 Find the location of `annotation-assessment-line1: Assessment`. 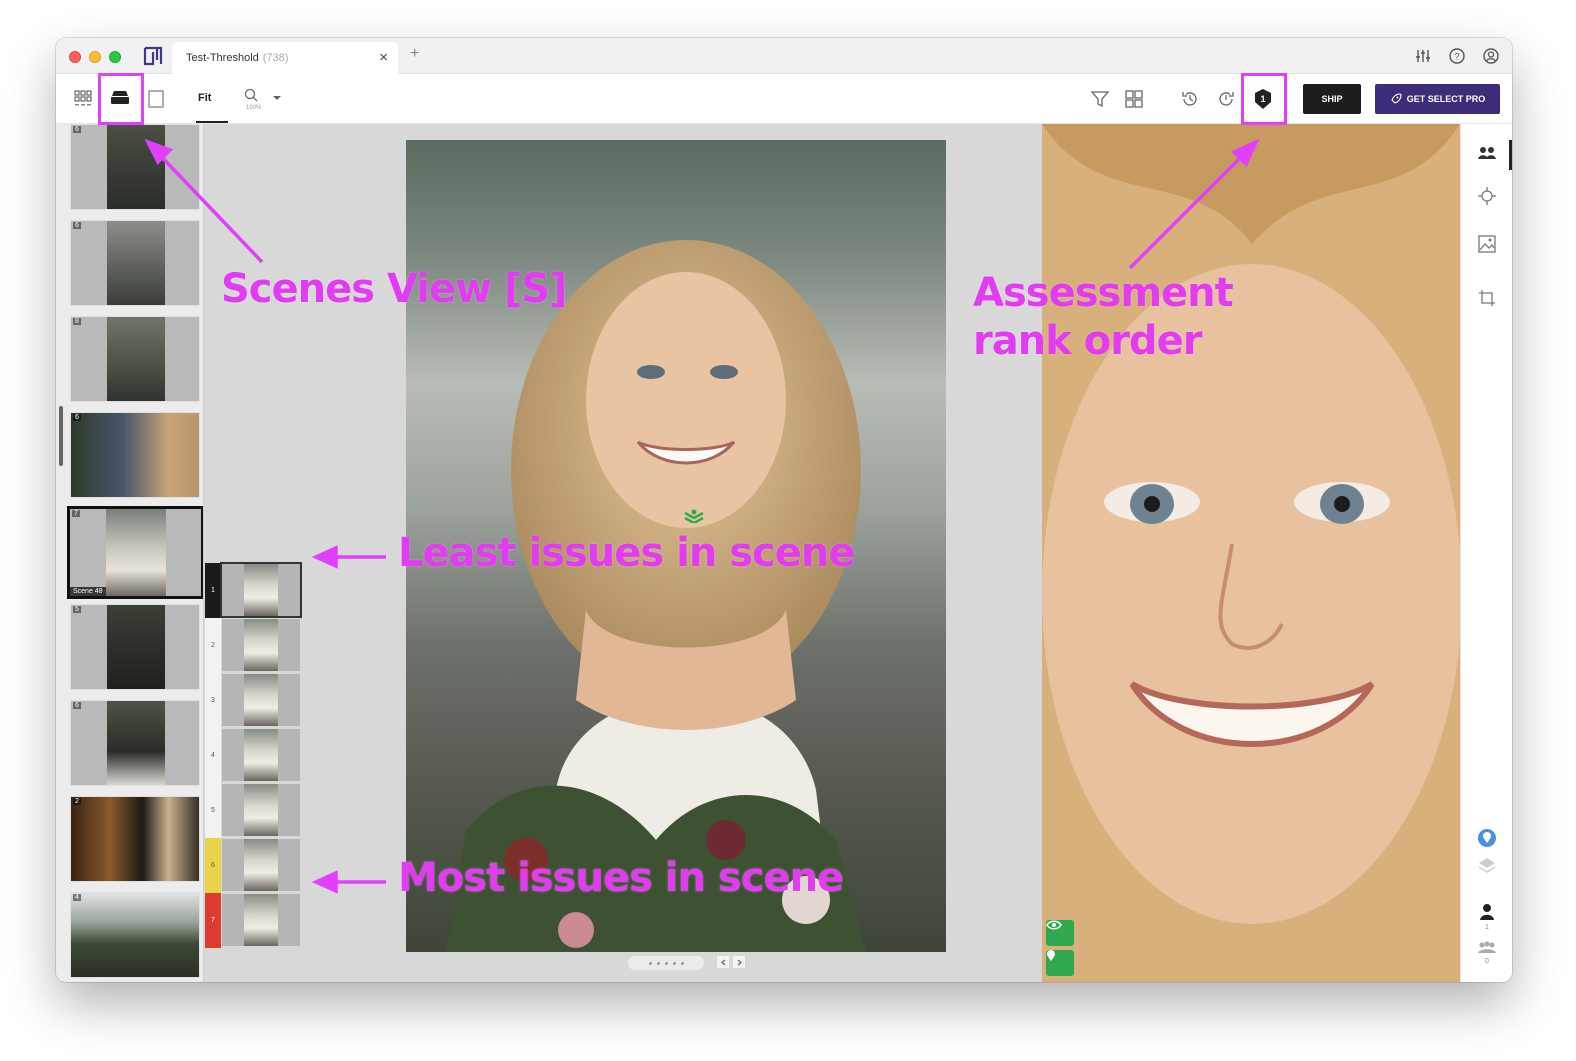

annotation-assessment-line1: Assessment is located at coordinates (1103, 293).